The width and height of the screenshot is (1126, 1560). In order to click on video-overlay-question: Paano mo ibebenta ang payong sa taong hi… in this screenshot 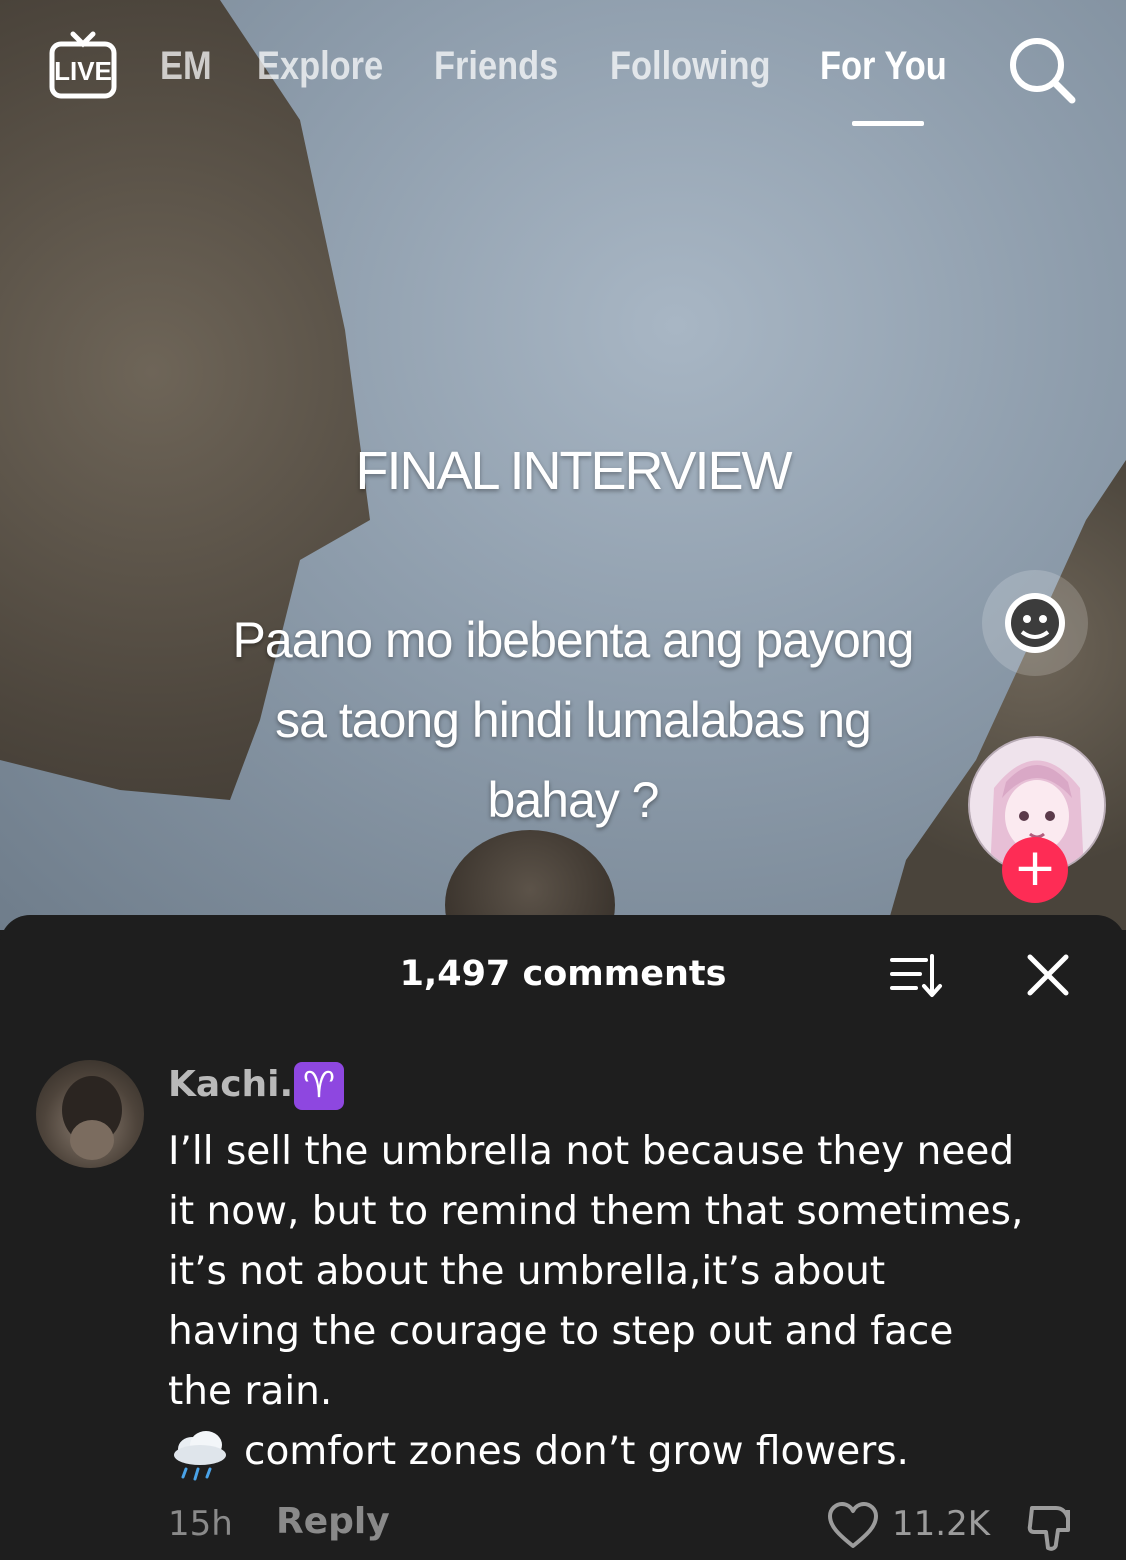, I will do `click(573, 720)`.